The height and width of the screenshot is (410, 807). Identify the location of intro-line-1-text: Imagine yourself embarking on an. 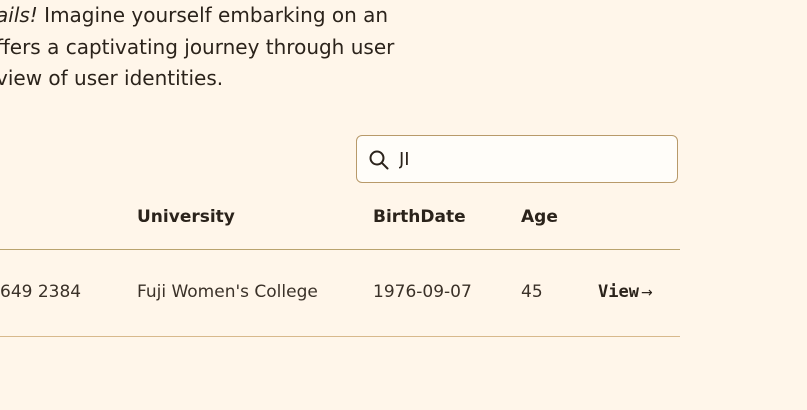
(213, 15).